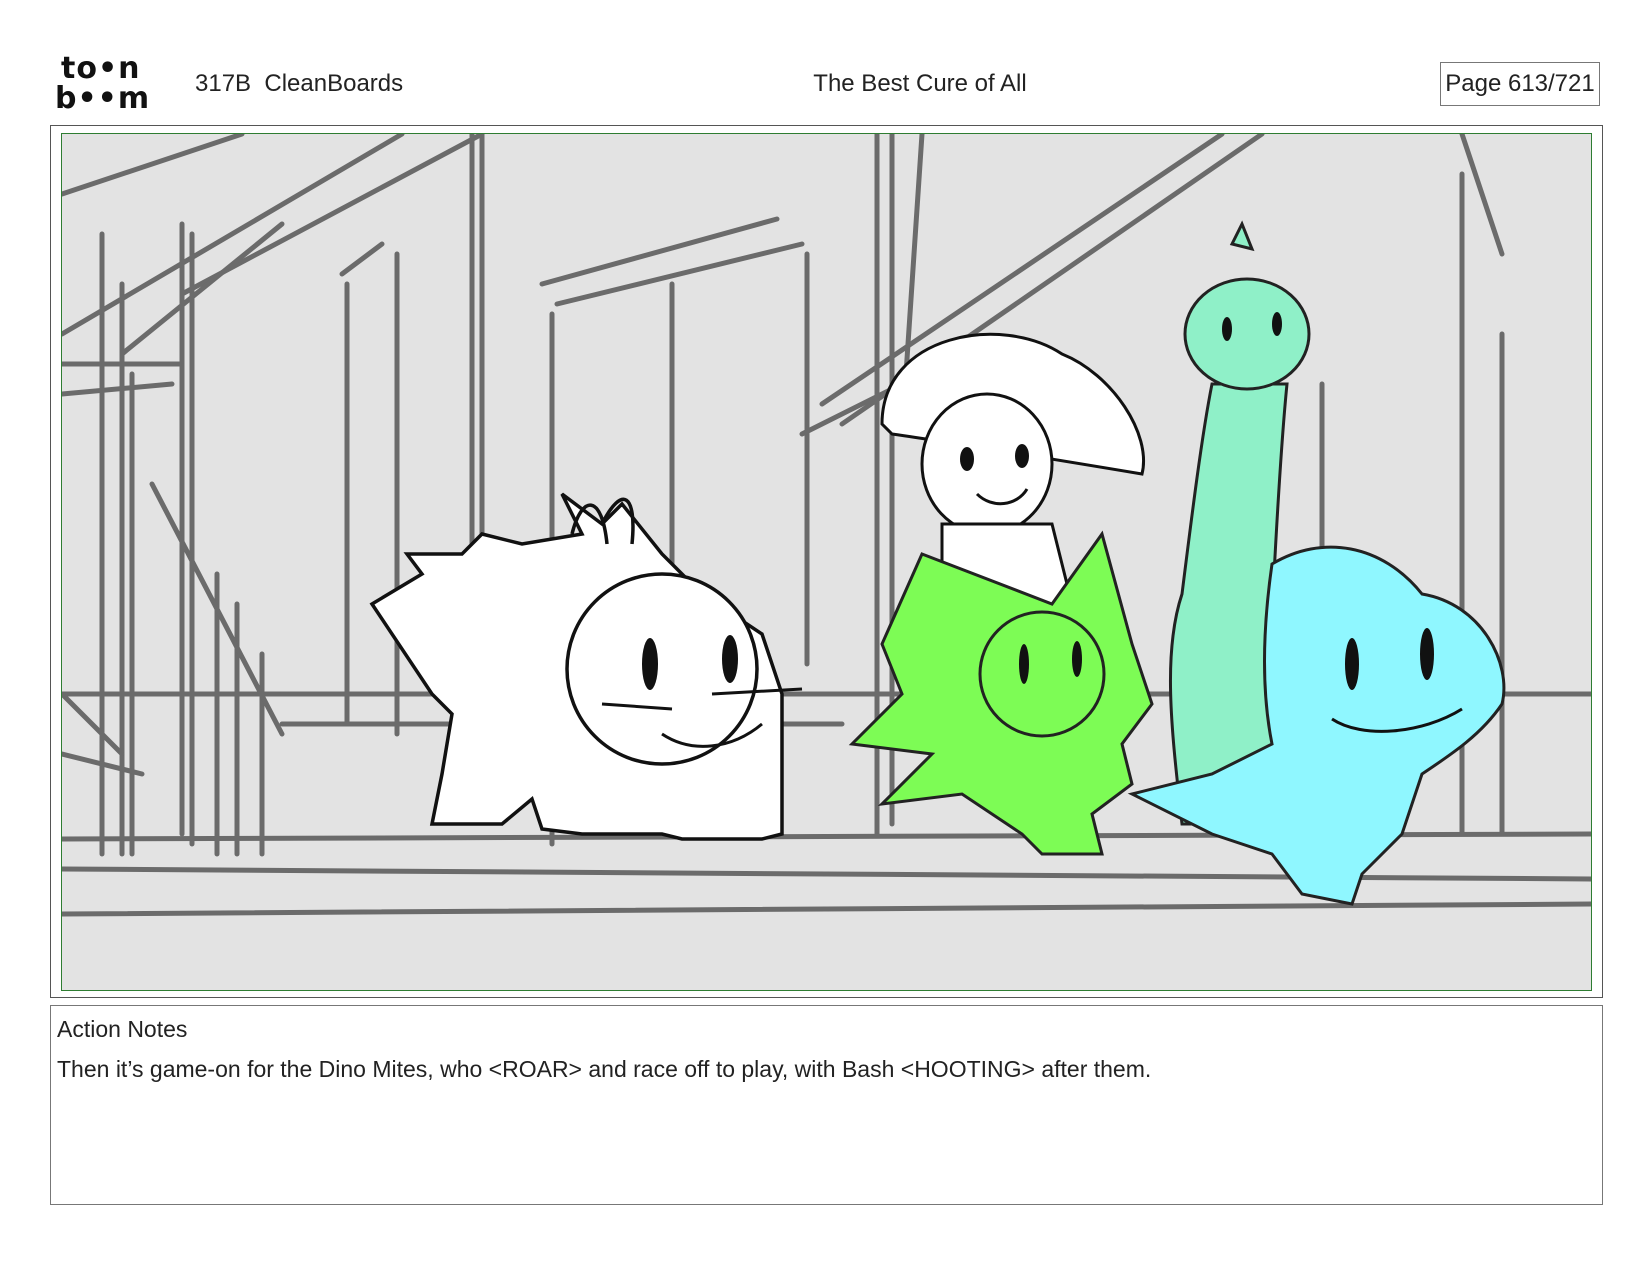 This screenshot has height=1275, width=1650. What do you see at coordinates (1520, 84) in the screenshot?
I see `page-indicator: Page 613/721` at bounding box center [1520, 84].